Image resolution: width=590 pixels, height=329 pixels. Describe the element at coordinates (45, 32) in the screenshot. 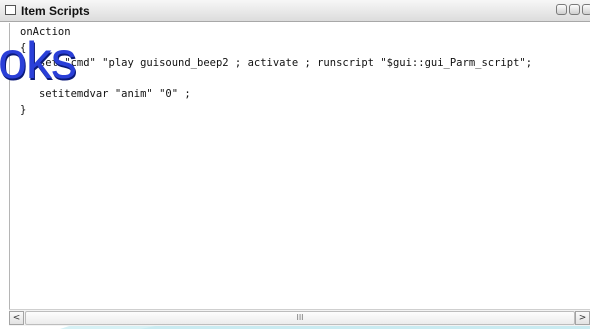

I see `code-line: onAction` at that location.